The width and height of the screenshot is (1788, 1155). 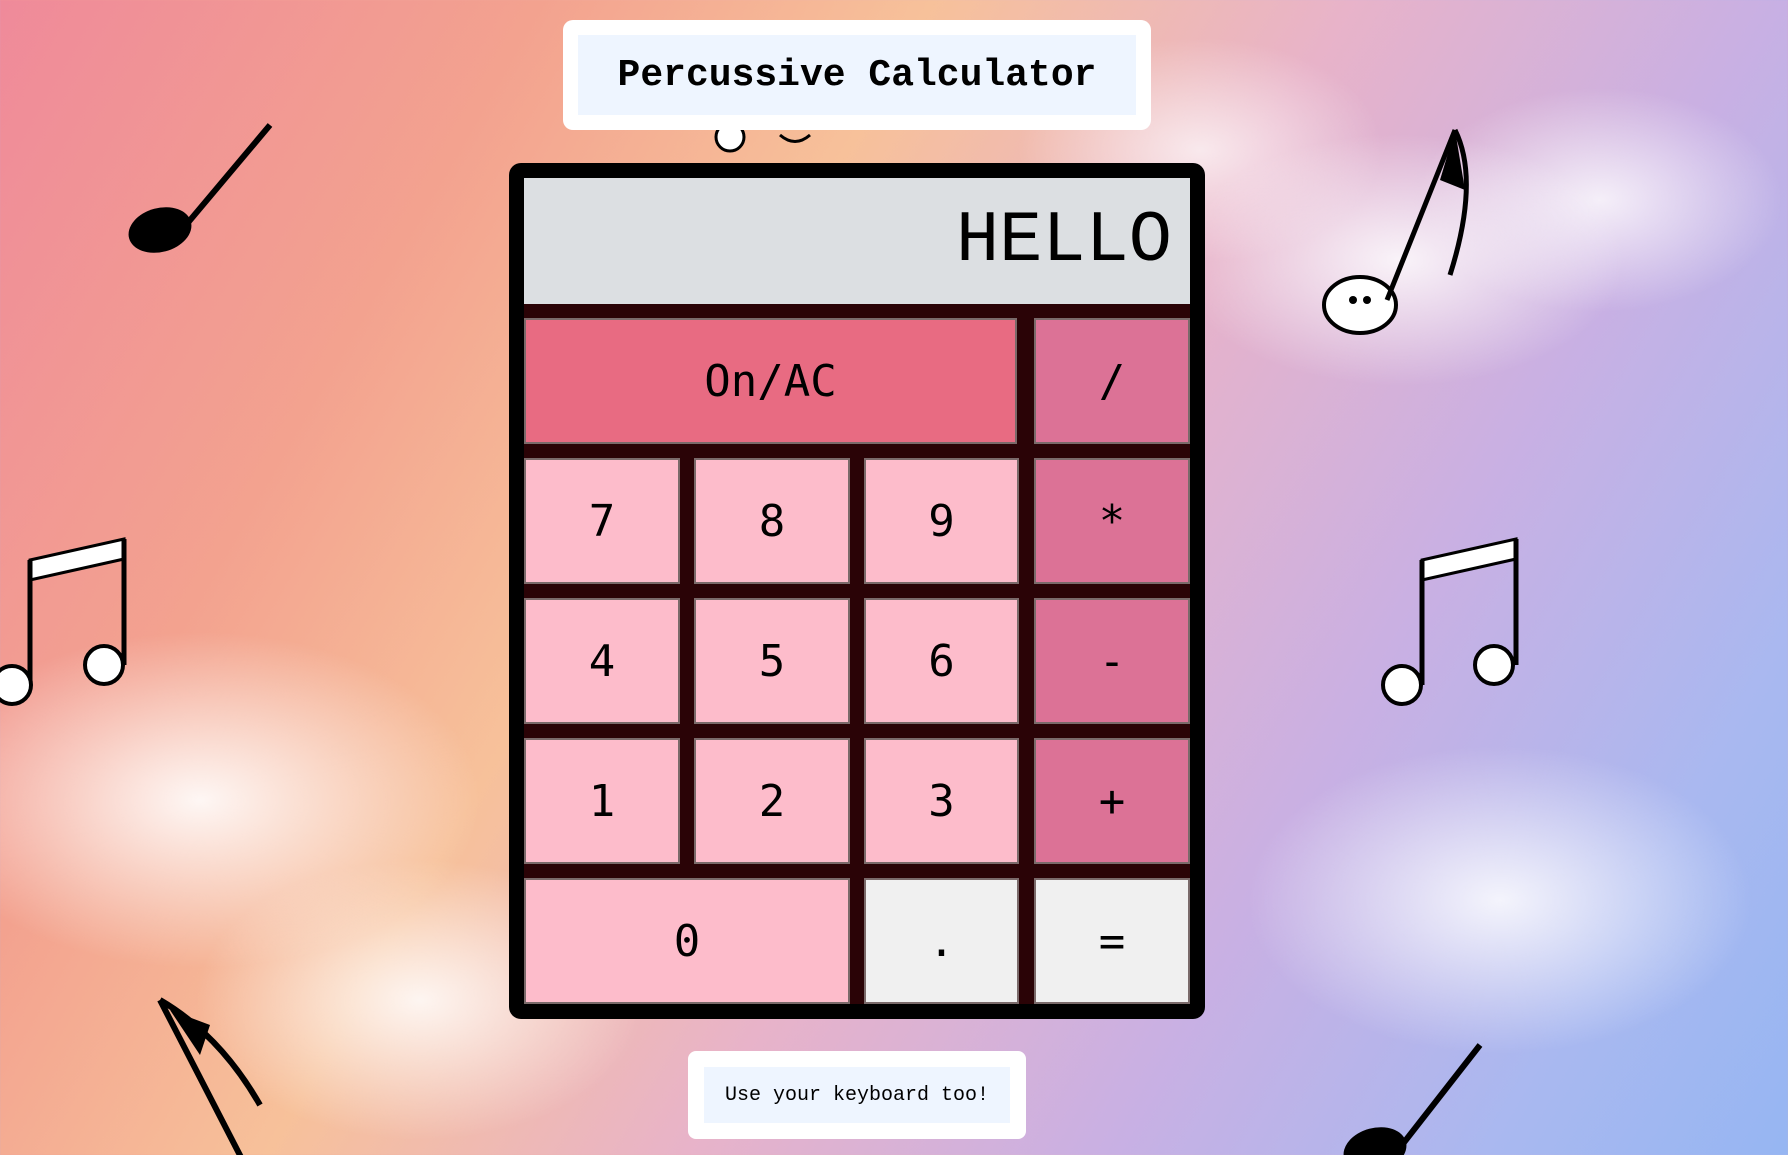 I want to click on title-card: Percussive Calculator, so click(x=857, y=75).